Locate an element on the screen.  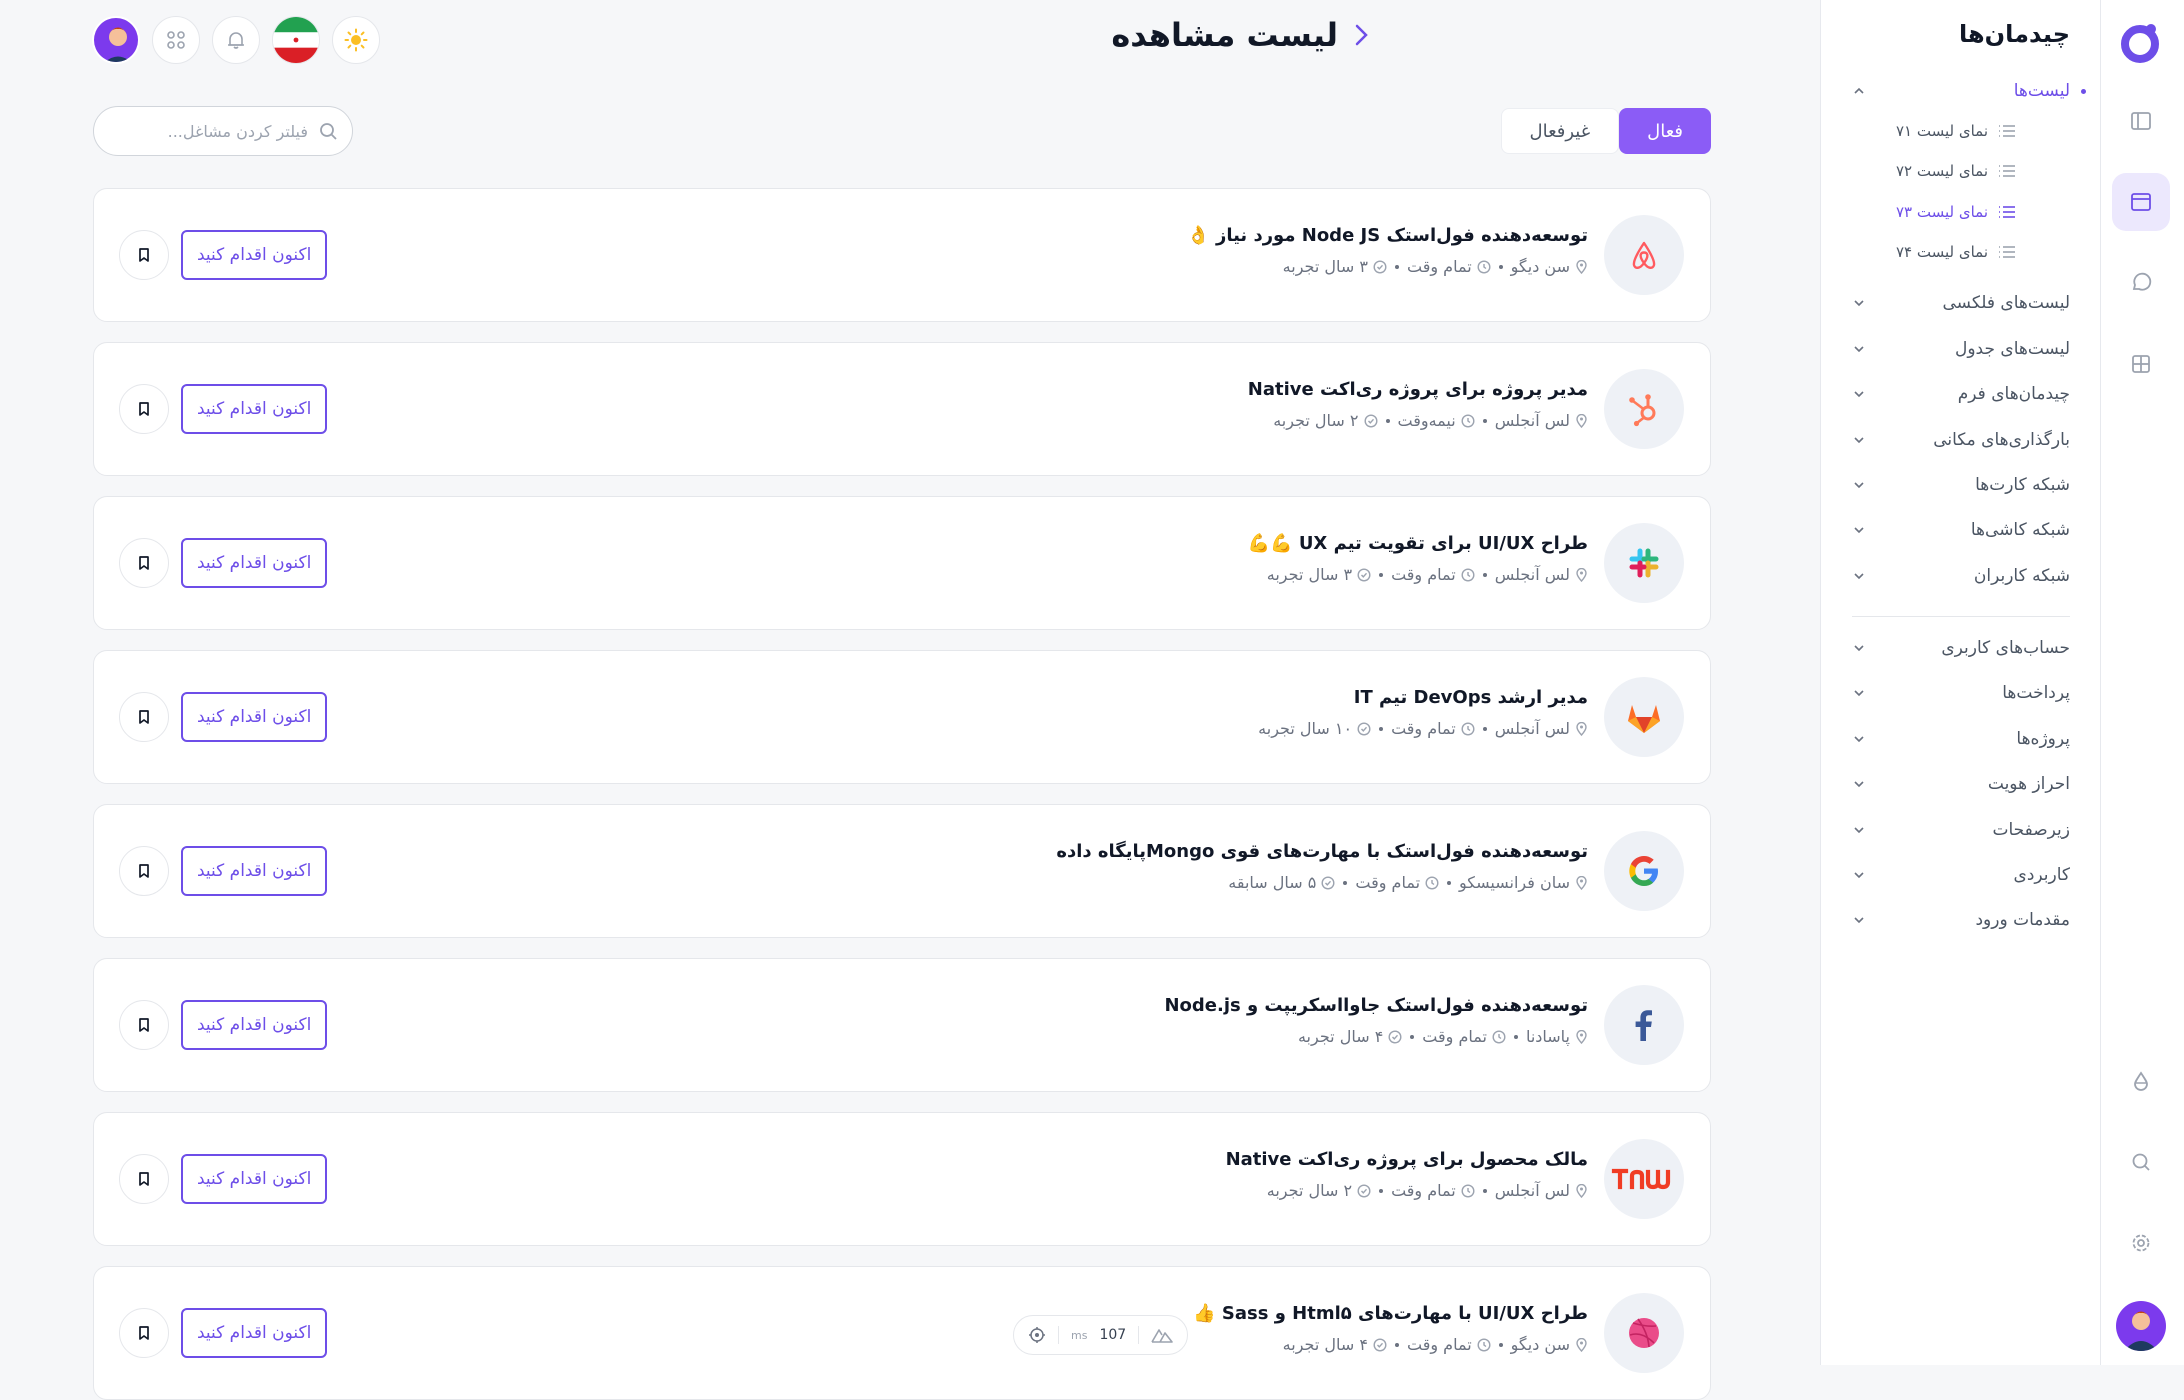
slack-logo-icon is located at coordinates (1644, 563).